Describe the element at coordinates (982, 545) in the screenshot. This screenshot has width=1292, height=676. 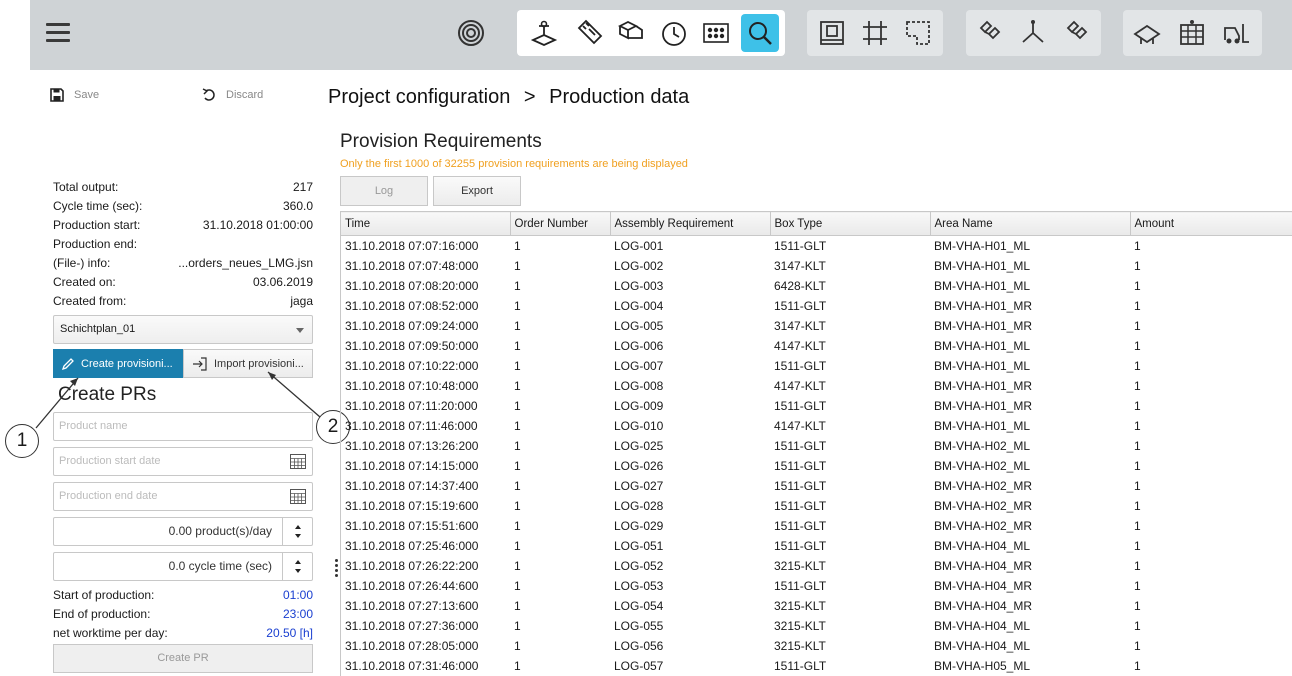
I see `table-cell: BM-VHA-H04_ML` at that location.